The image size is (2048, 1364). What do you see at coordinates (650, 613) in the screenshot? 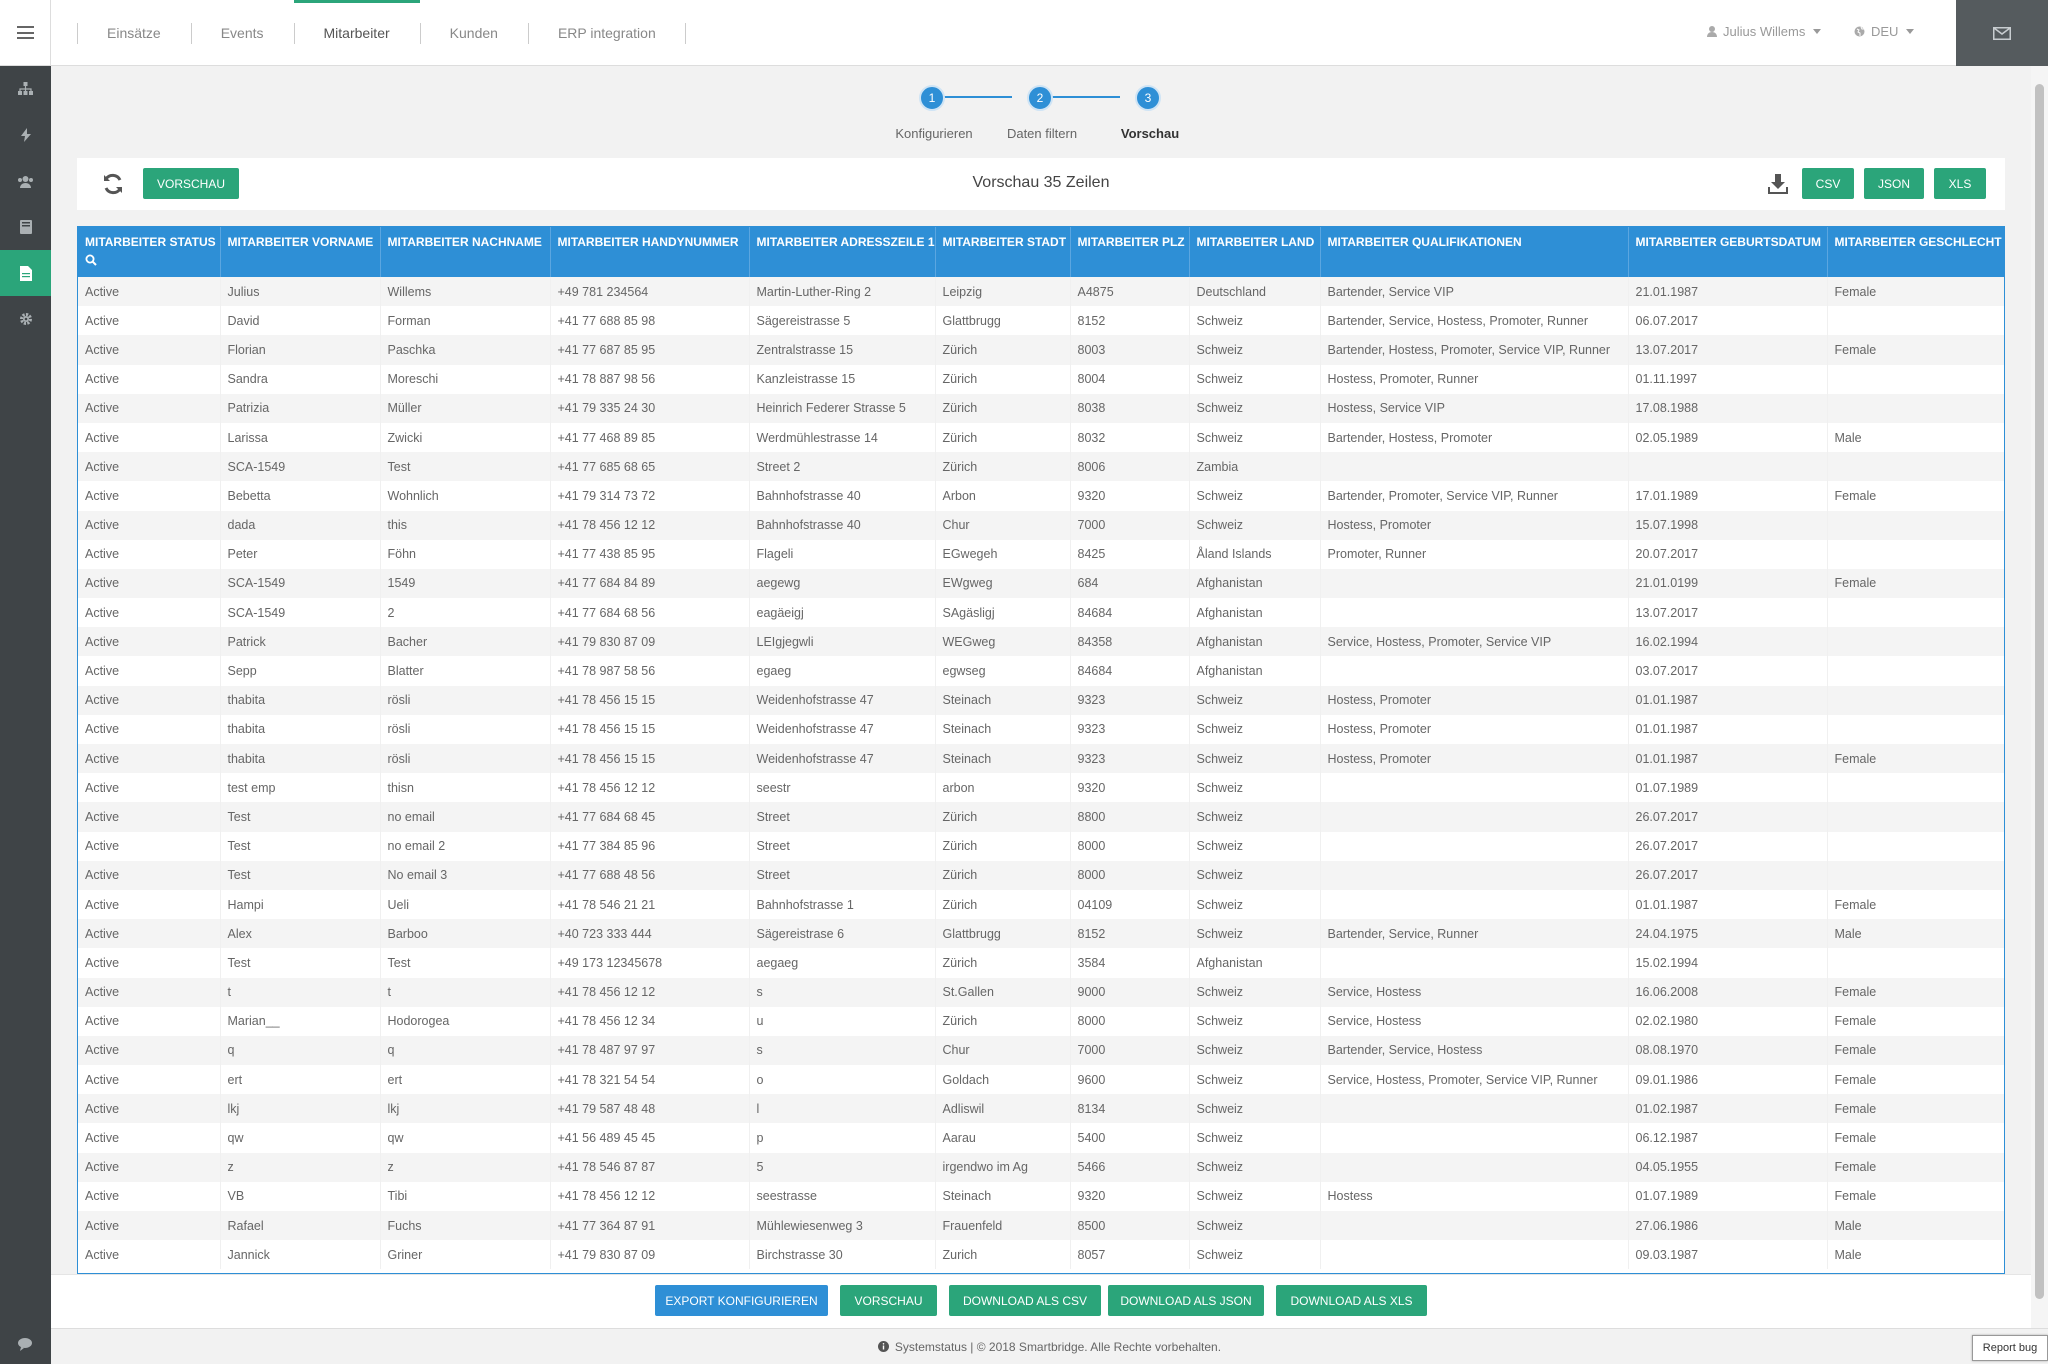
I see `table-cell: +41 77 684 68 56` at bounding box center [650, 613].